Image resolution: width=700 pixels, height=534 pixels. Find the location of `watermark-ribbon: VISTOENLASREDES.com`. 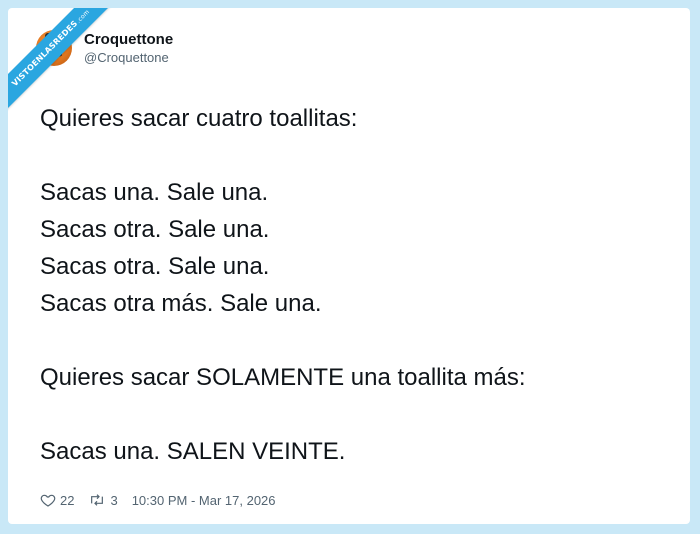

watermark-ribbon: VISTOENLASREDES.com is located at coordinates (73, 73).